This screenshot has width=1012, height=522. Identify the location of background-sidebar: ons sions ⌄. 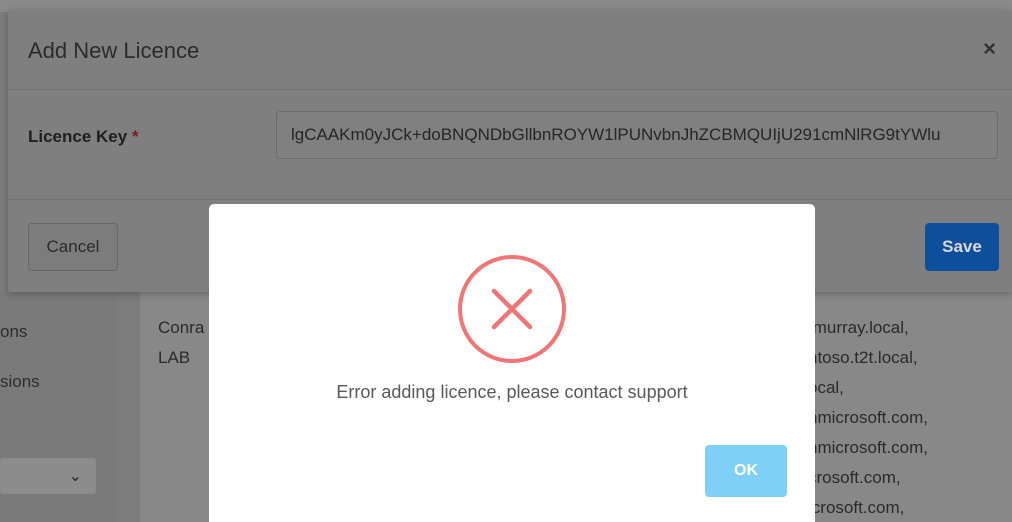
(59, 406).